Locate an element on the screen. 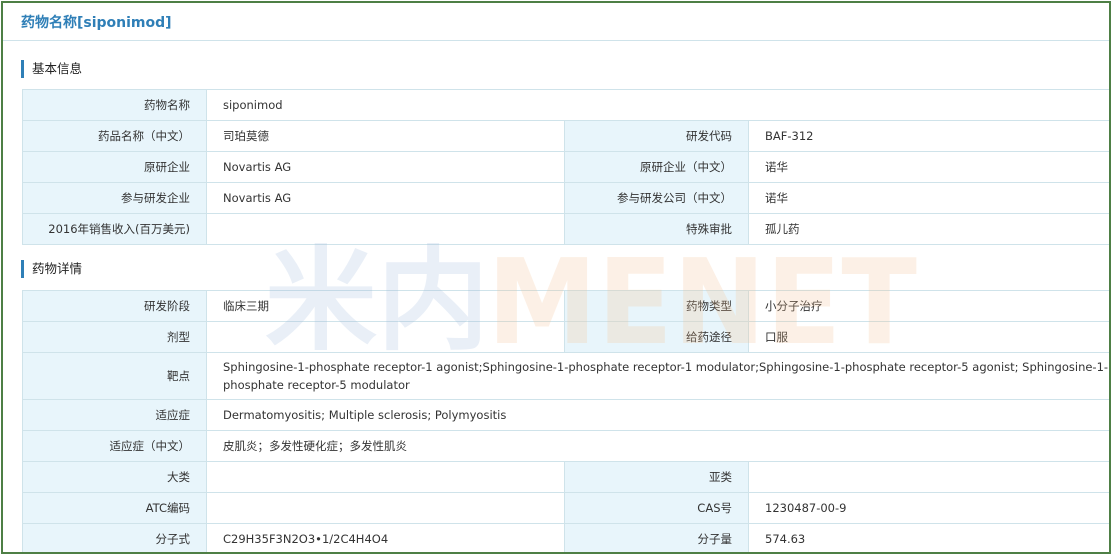 The height and width of the screenshot is (555, 1112). label-route: 给药途径 is located at coordinates (656, 337).